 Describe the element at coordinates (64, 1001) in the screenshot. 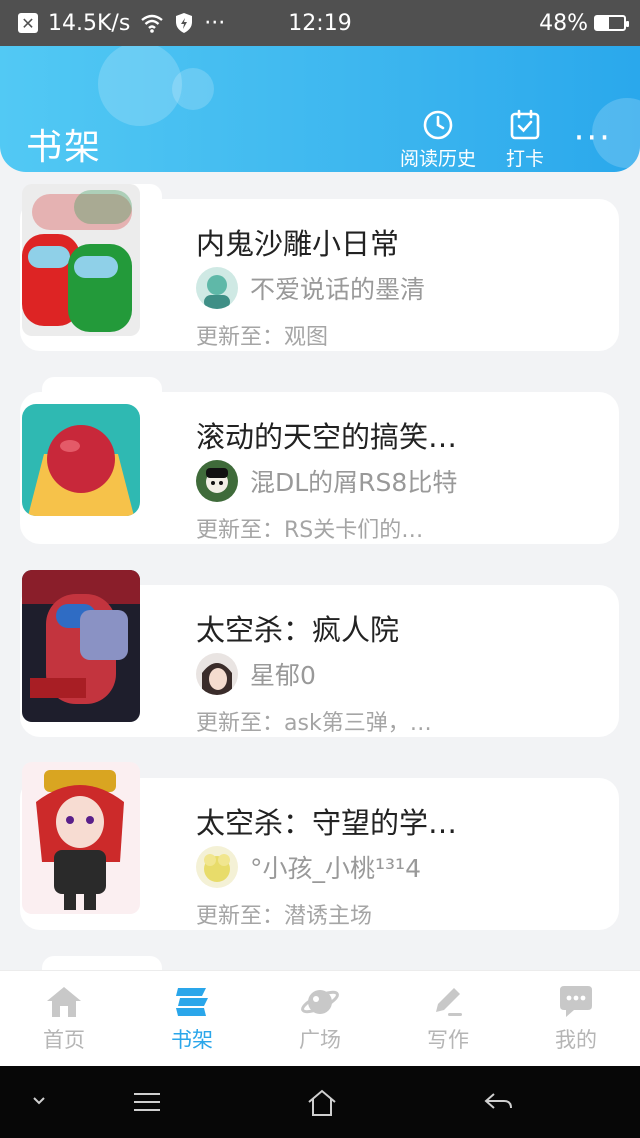

I see `home-icon` at that location.